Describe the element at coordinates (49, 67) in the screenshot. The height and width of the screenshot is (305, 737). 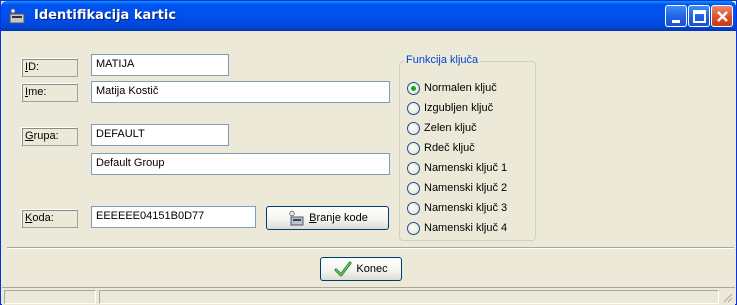
I see `id-label: ID:` at that location.